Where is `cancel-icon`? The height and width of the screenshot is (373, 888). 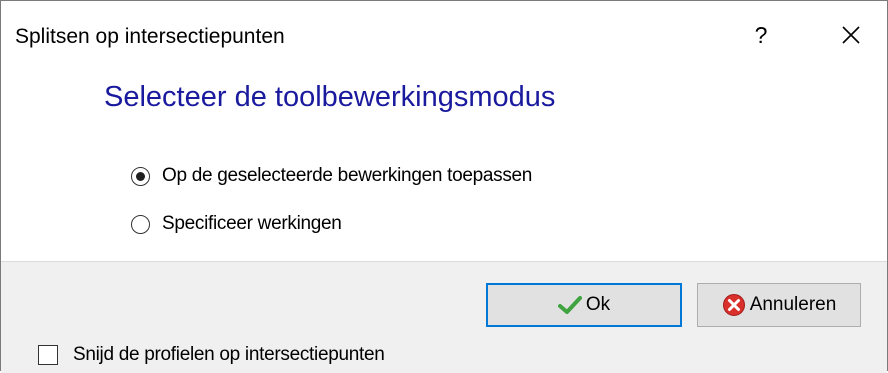
cancel-icon is located at coordinates (734, 305).